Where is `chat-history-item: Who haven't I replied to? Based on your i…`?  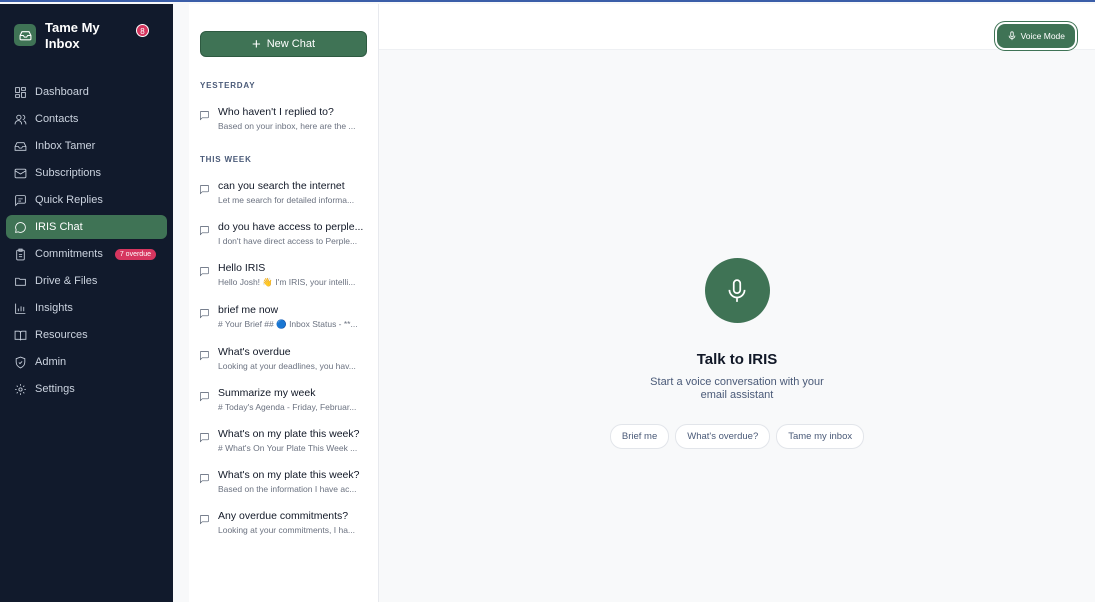 chat-history-item: Who haven't I replied to? Based on your i… is located at coordinates (283, 118).